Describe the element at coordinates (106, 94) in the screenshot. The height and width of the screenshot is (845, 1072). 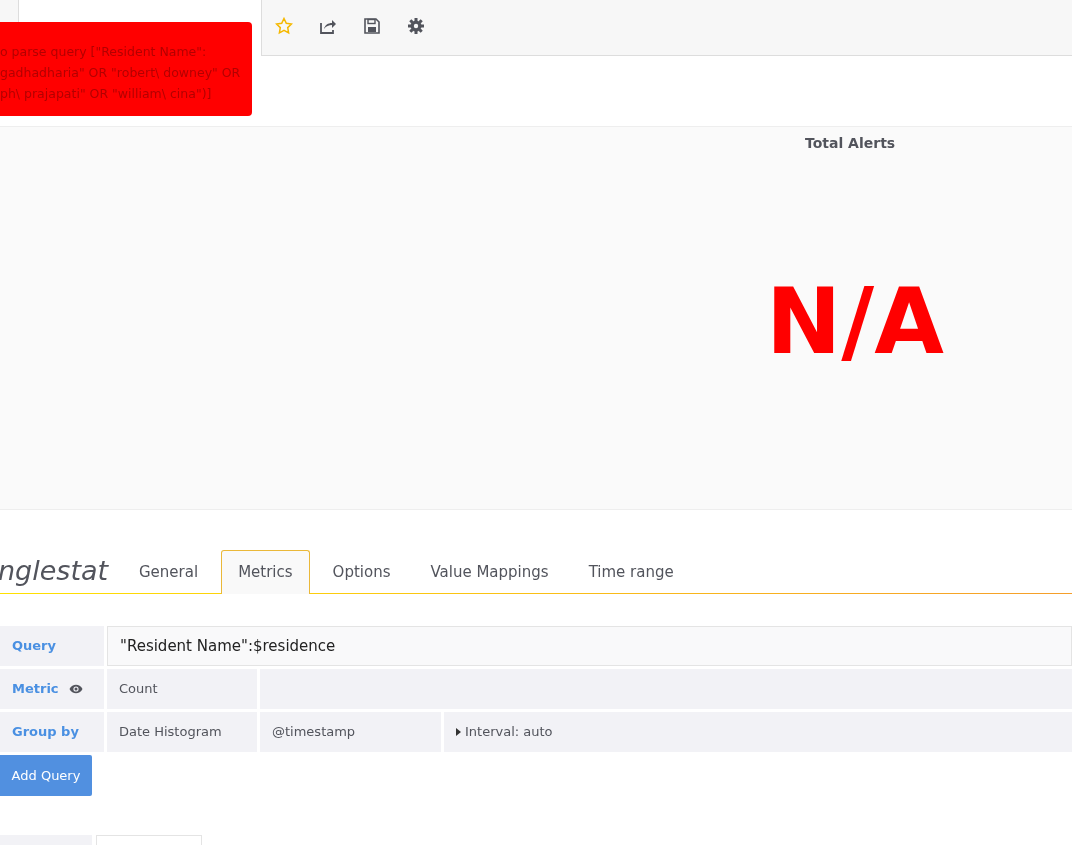
I see `error-text: ph\ prajapati" OR "william\ cina")]` at that location.